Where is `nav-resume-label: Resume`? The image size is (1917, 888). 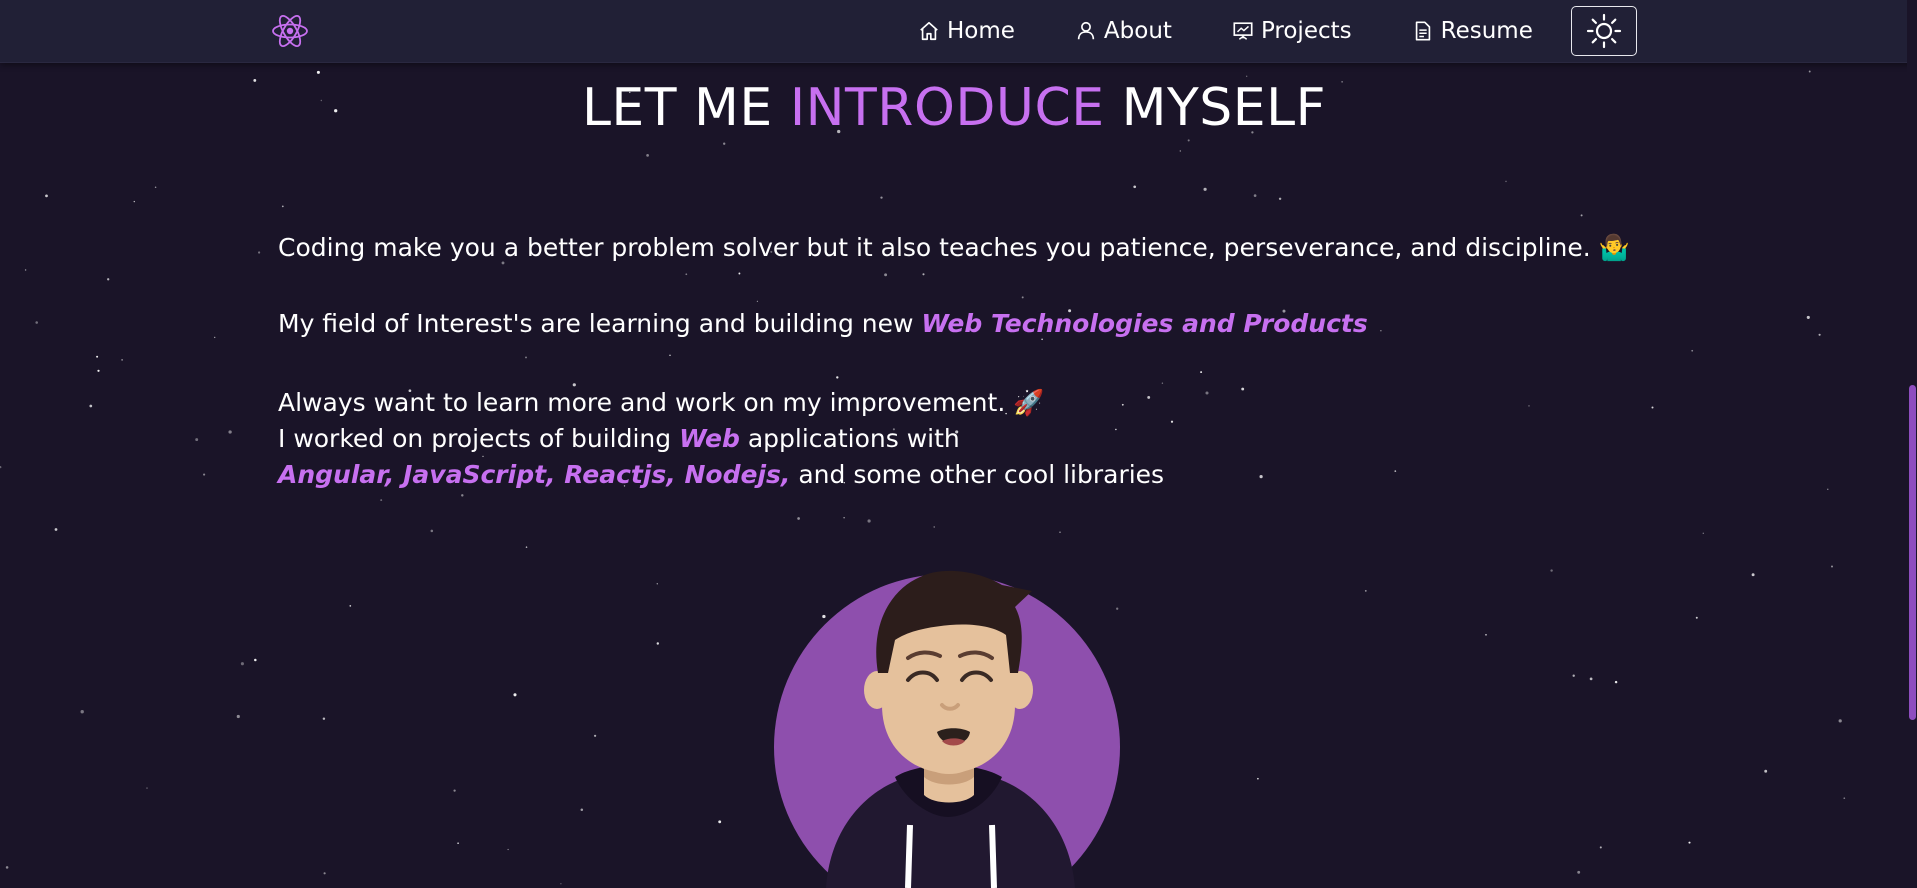
nav-resume-label: Resume is located at coordinates (1486, 31).